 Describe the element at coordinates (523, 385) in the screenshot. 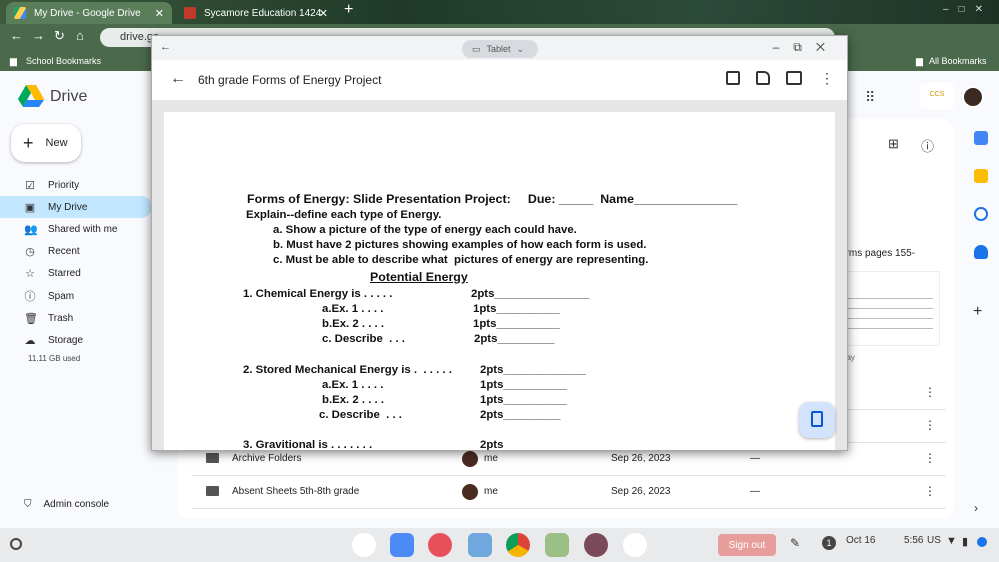

I see `doc-item-points: 1pts__________` at that location.